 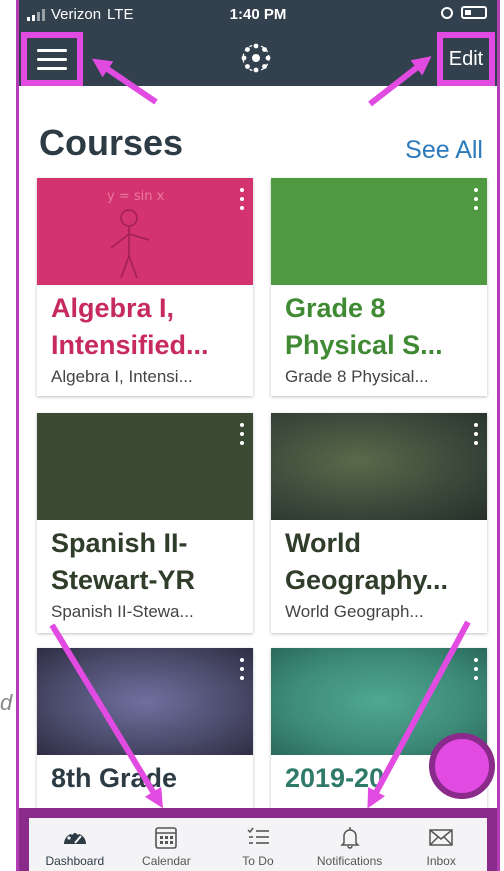 What do you see at coordinates (123, 580) in the screenshot?
I see `course-title-line2: Stewart-YR` at bounding box center [123, 580].